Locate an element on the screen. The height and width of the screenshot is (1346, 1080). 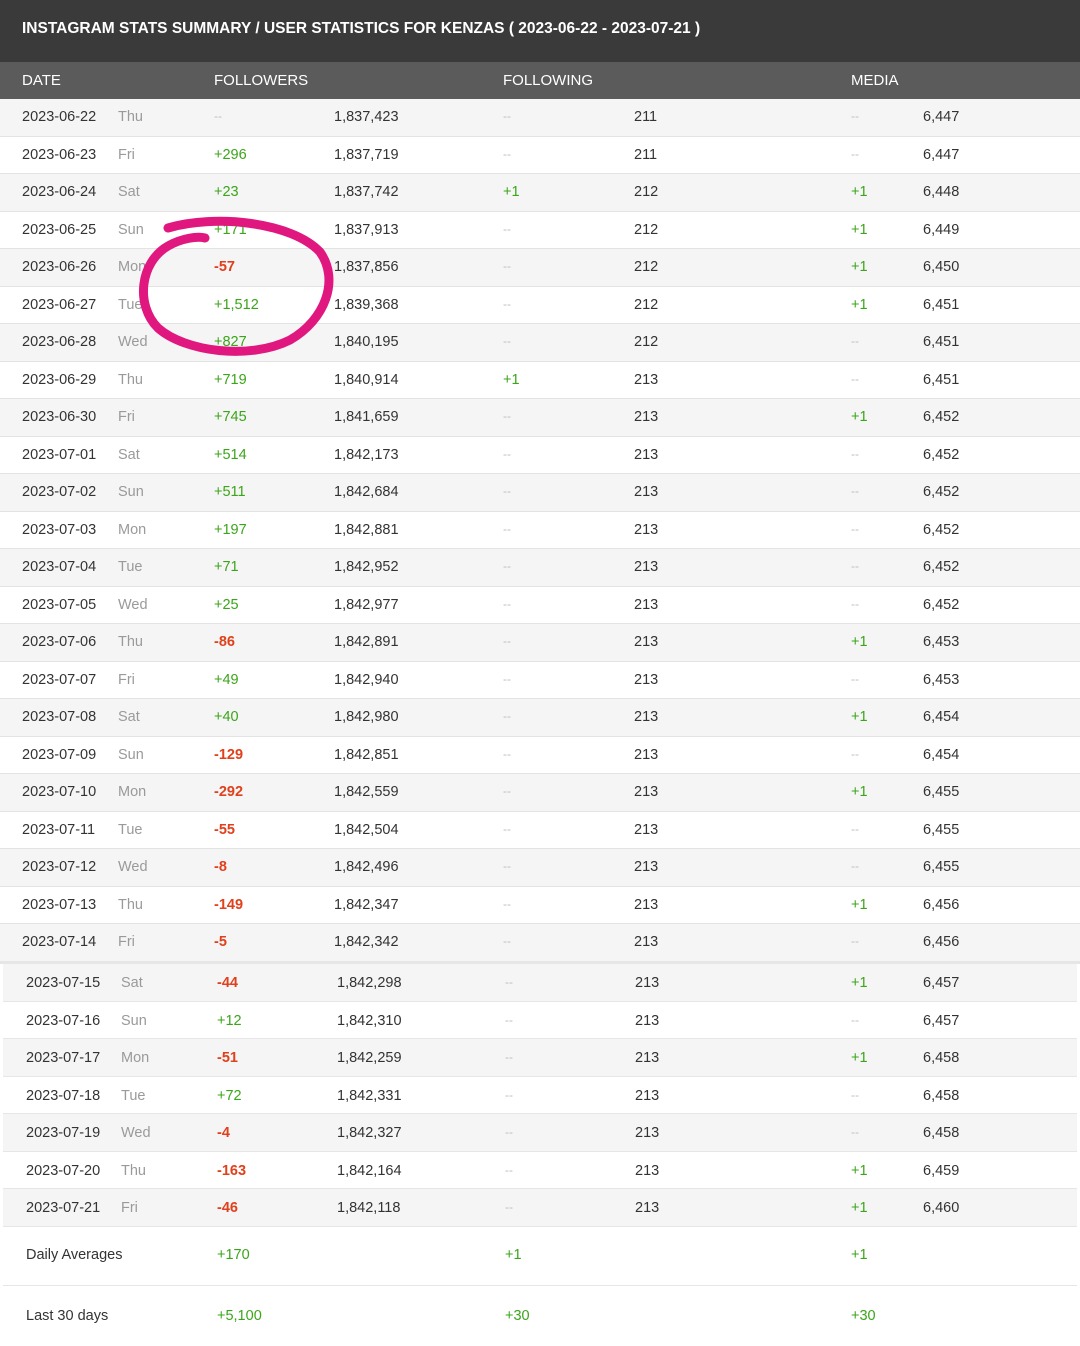
followers-total-cell: 1,837,742 is located at coordinates (366, 192).